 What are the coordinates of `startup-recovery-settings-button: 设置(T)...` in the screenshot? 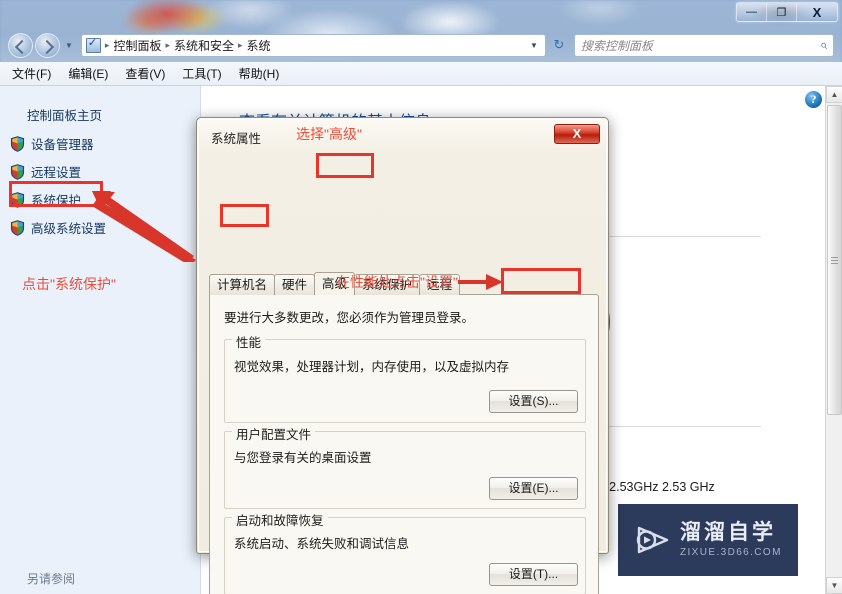 It's located at (533, 574).